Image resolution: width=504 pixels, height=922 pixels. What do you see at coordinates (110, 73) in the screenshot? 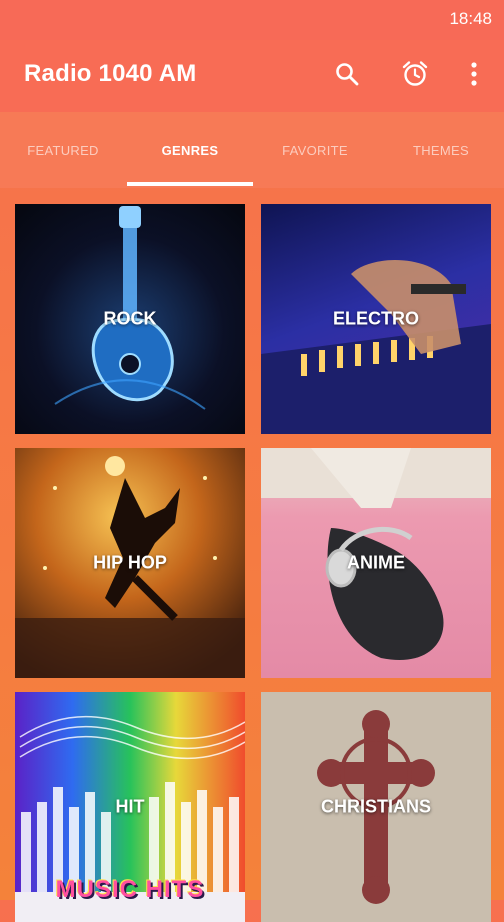
I see `app-title: Radio 1040 AM` at bounding box center [110, 73].